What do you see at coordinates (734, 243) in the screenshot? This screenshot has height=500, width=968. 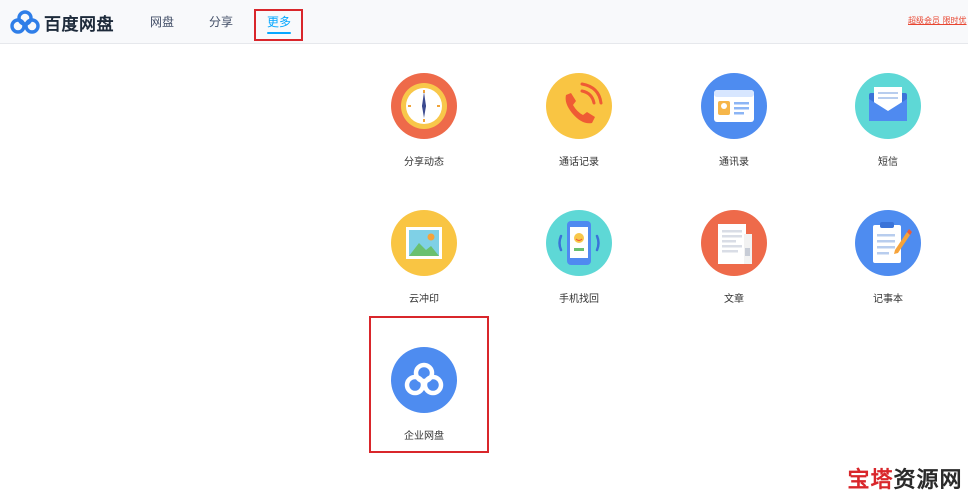 I see `document-icon` at bounding box center [734, 243].